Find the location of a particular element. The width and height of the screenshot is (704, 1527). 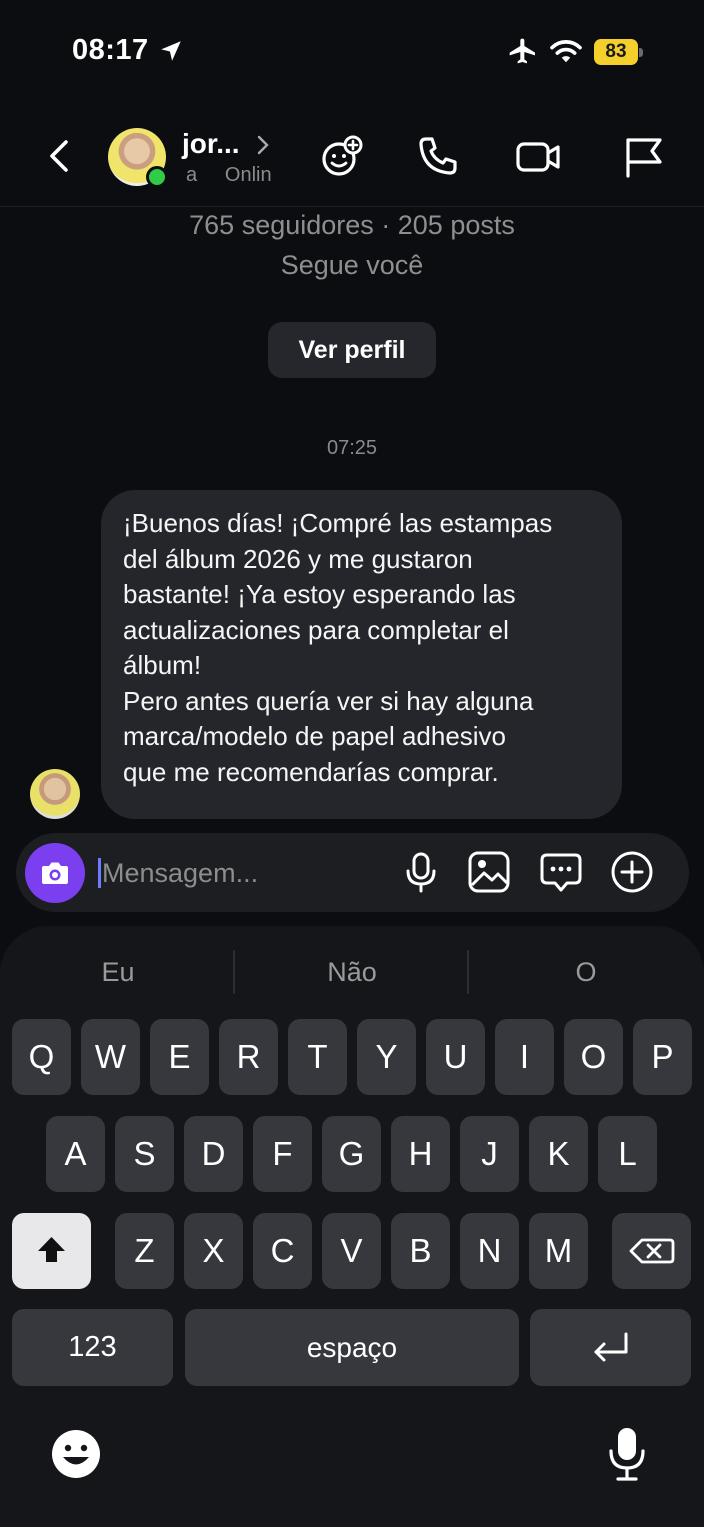

profile-stats: 765 seguidores · 205 posts is located at coordinates (352, 225).